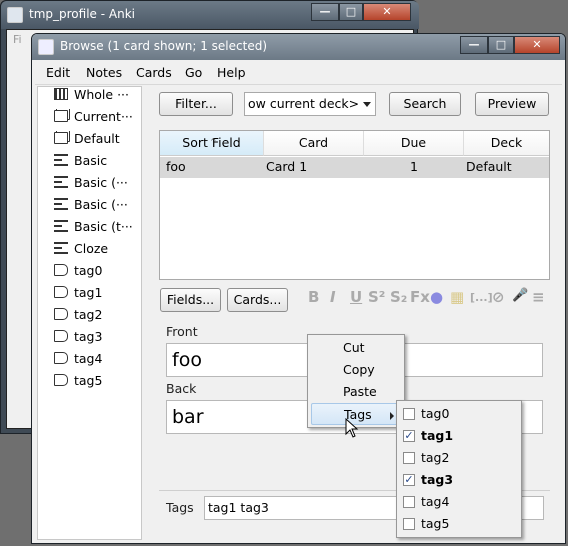 This screenshot has width=568, height=546. Describe the element at coordinates (98, 141) in the screenshot. I see `sidebar-item-default-deck: Default` at that location.